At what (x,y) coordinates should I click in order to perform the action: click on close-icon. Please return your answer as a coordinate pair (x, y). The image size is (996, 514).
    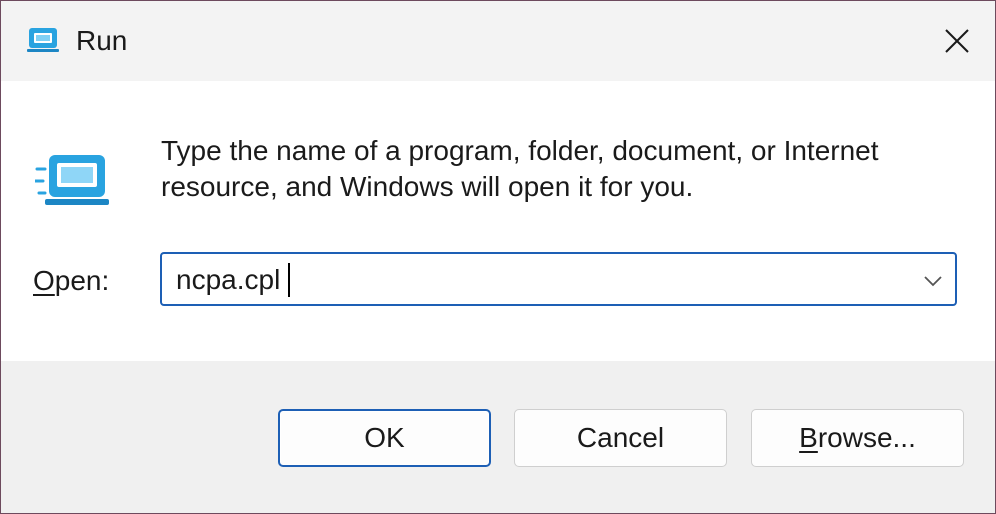
    Looking at the image, I should click on (957, 41).